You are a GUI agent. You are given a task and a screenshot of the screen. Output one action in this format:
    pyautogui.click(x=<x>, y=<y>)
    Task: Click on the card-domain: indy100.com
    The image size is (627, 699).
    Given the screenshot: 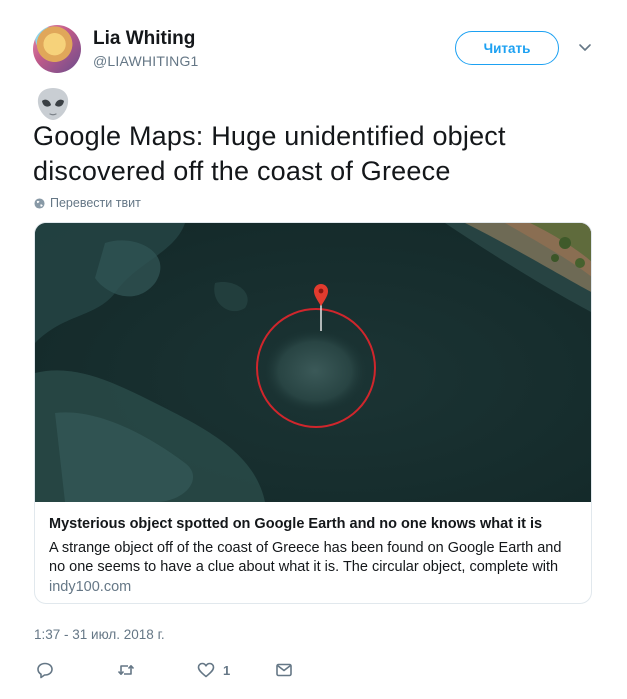 What is the action you would take?
    pyautogui.click(x=90, y=587)
    